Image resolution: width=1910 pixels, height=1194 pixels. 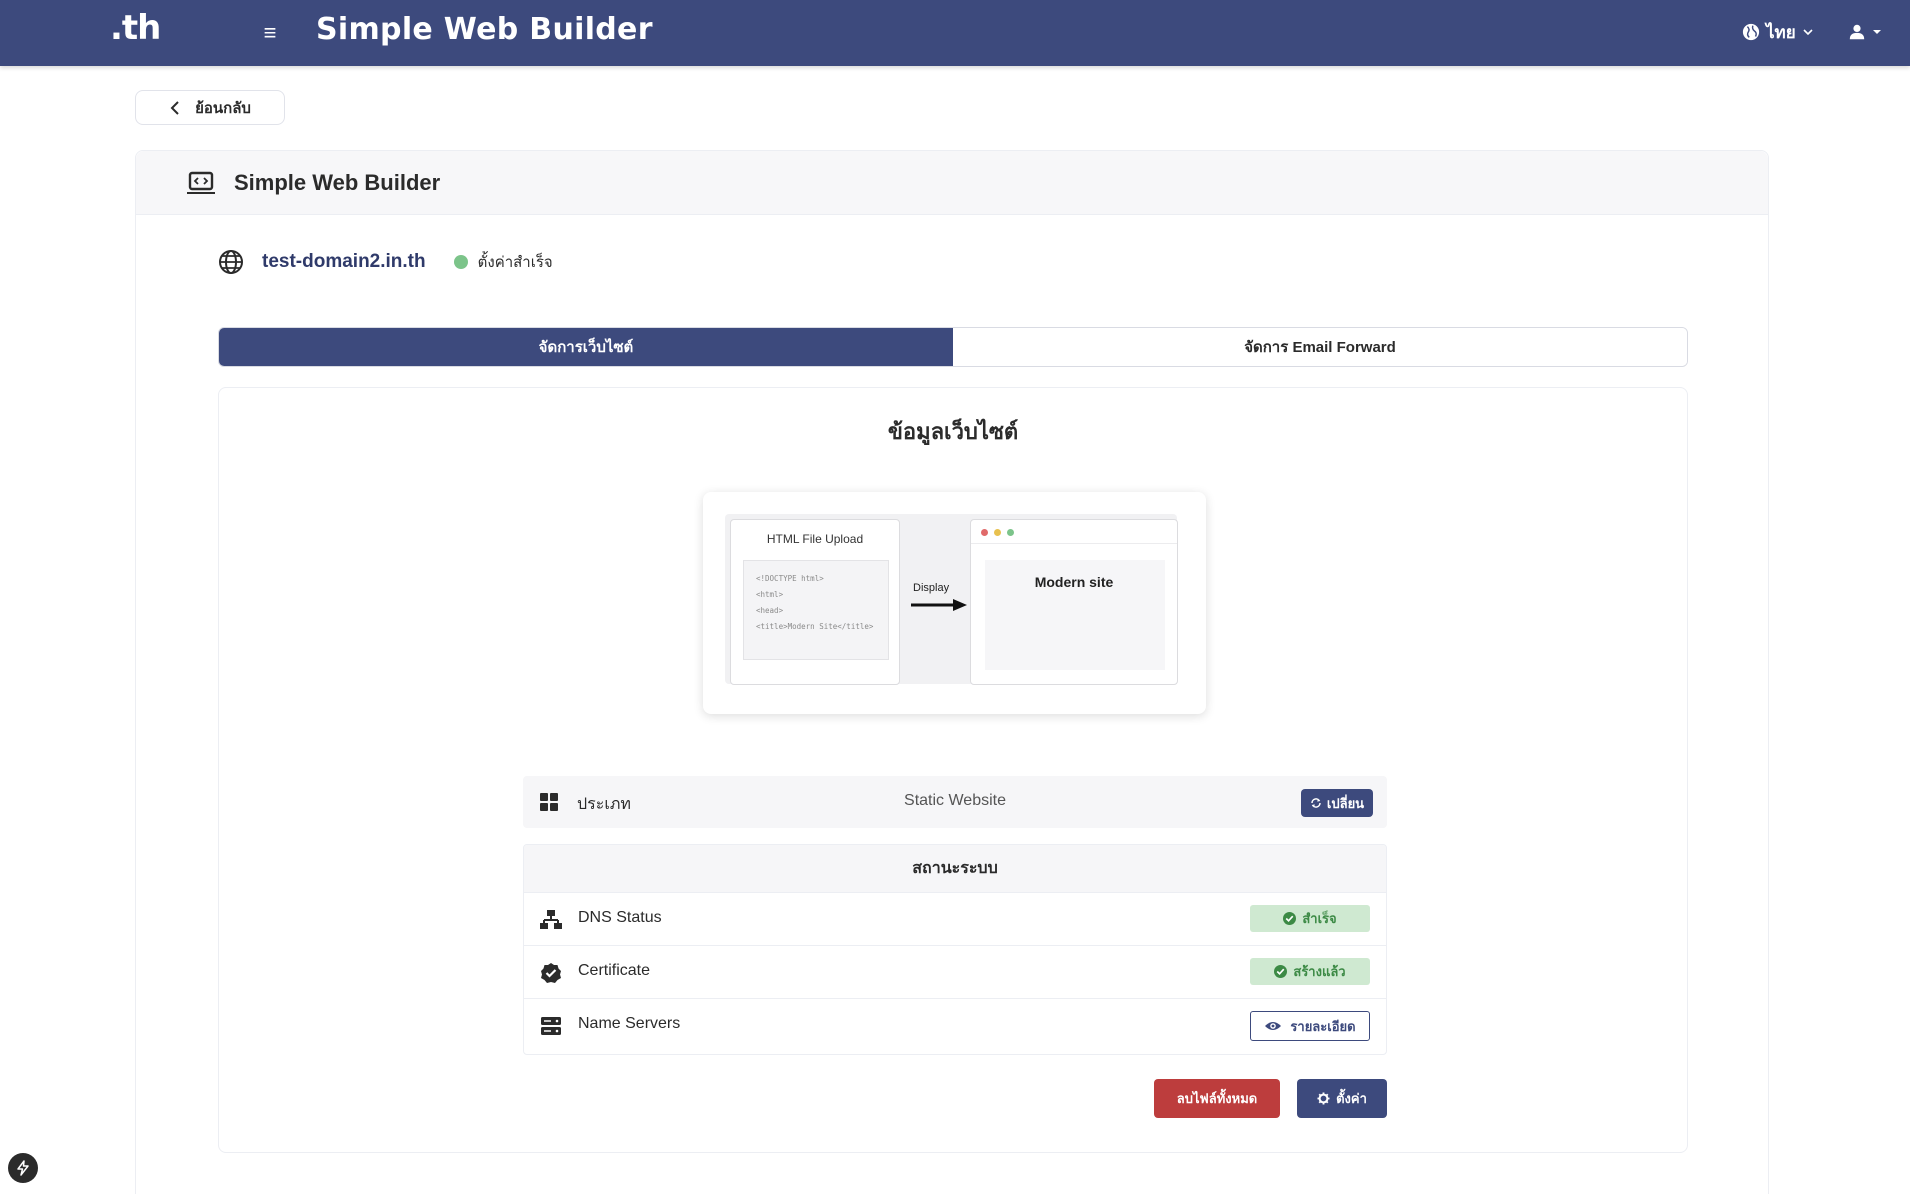 I want to click on language-selector: ไทย, so click(x=1778, y=32).